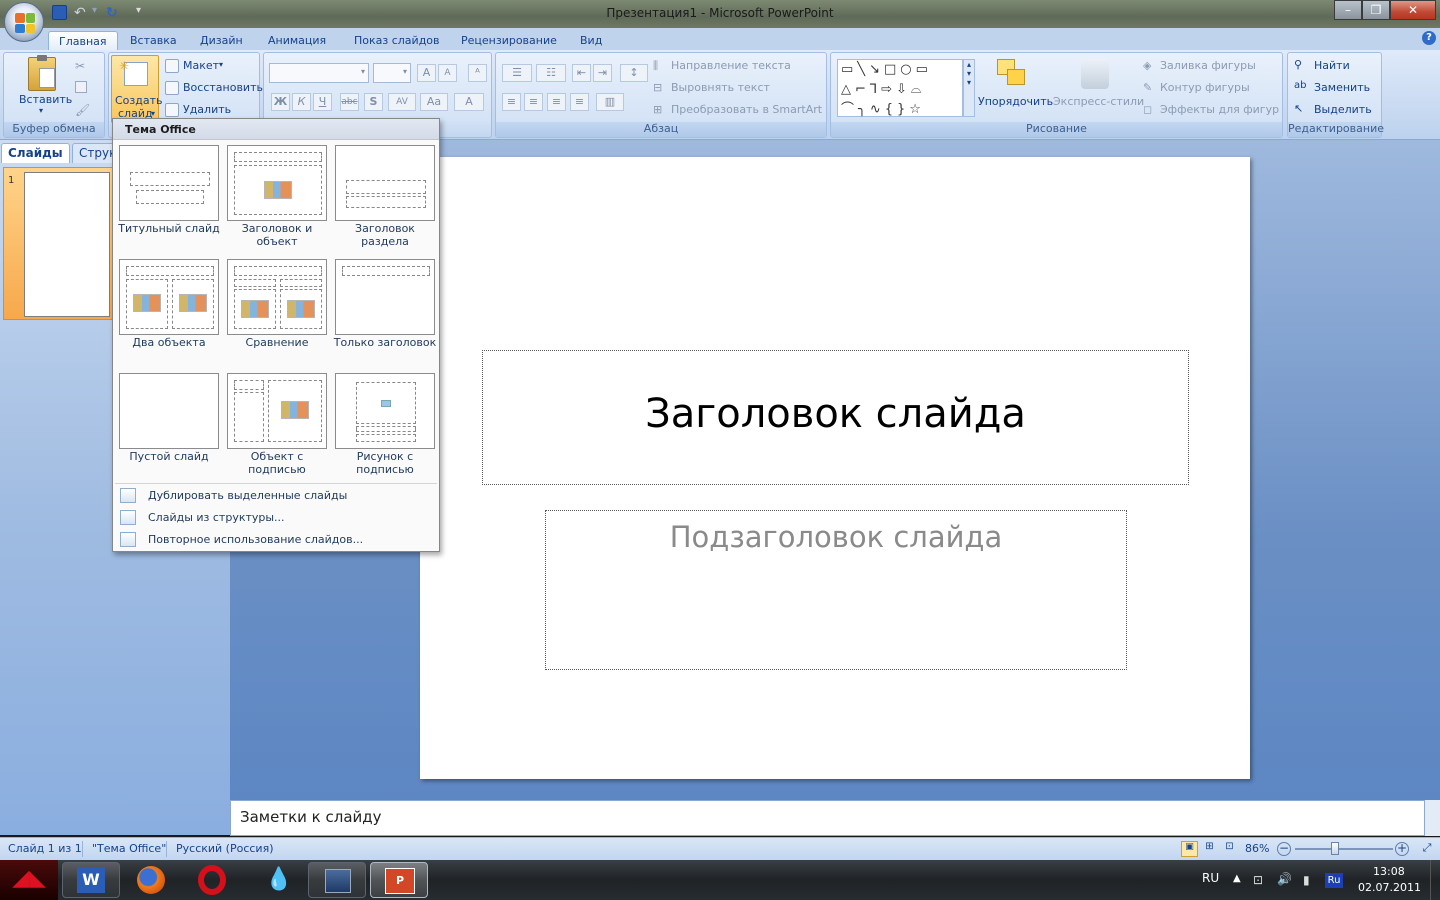 This screenshot has width=1440, height=900. Describe the element at coordinates (81, 87) in the screenshot. I see `copy-icon` at that location.